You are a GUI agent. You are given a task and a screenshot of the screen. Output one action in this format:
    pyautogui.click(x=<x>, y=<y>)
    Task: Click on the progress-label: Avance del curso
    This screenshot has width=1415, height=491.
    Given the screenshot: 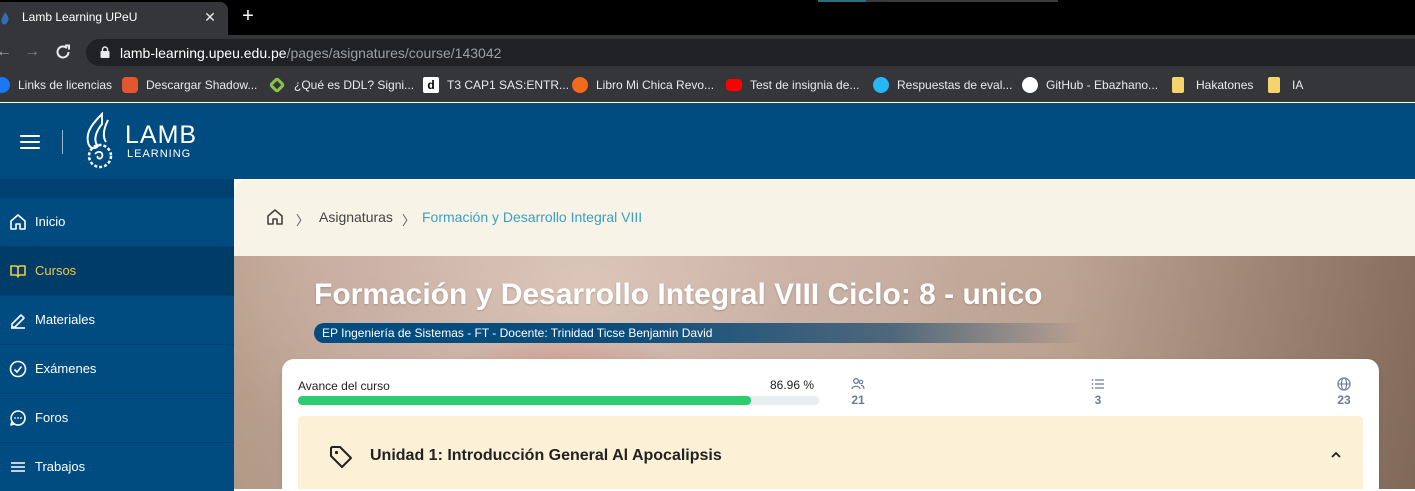 What is the action you would take?
    pyautogui.click(x=344, y=386)
    